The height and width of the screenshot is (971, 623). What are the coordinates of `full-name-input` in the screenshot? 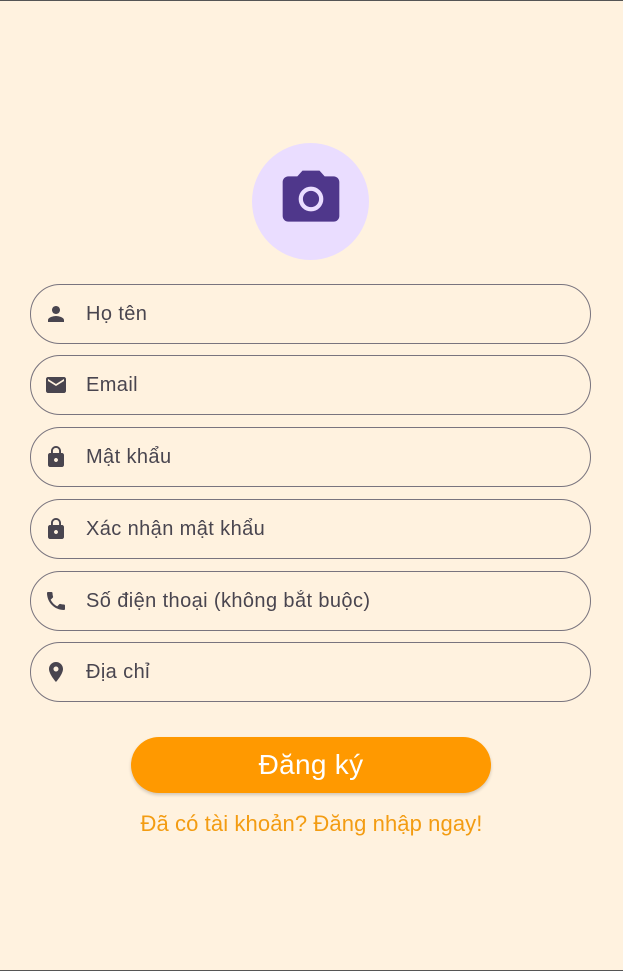 It's located at (321, 314).